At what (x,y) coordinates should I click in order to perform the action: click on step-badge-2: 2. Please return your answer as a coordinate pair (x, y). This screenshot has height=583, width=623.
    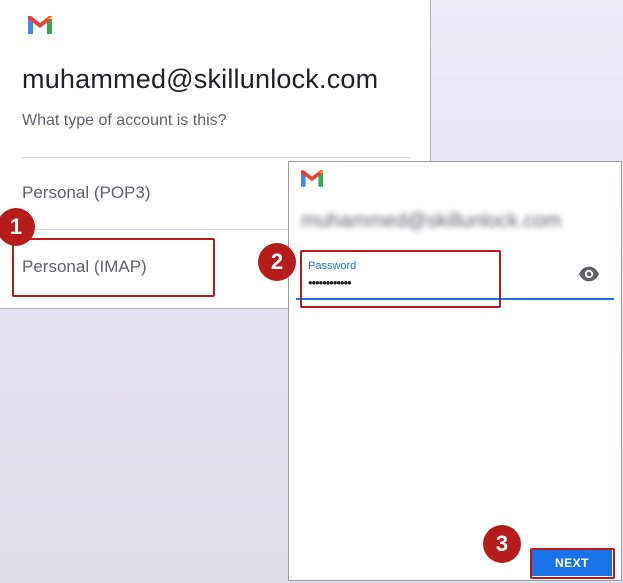
    Looking at the image, I should click on (277, 262).